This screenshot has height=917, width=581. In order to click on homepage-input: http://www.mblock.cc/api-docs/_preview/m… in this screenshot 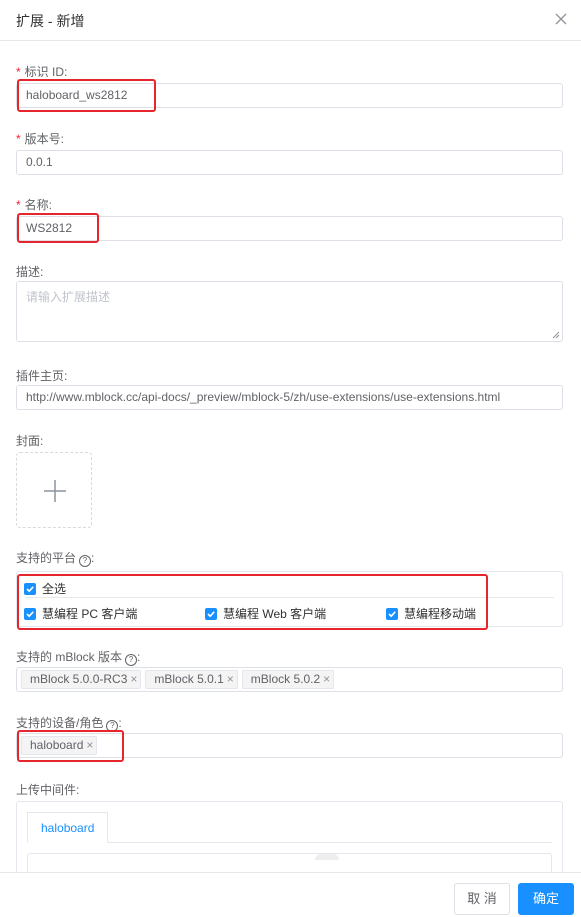, I will do `click(289, 397)`.